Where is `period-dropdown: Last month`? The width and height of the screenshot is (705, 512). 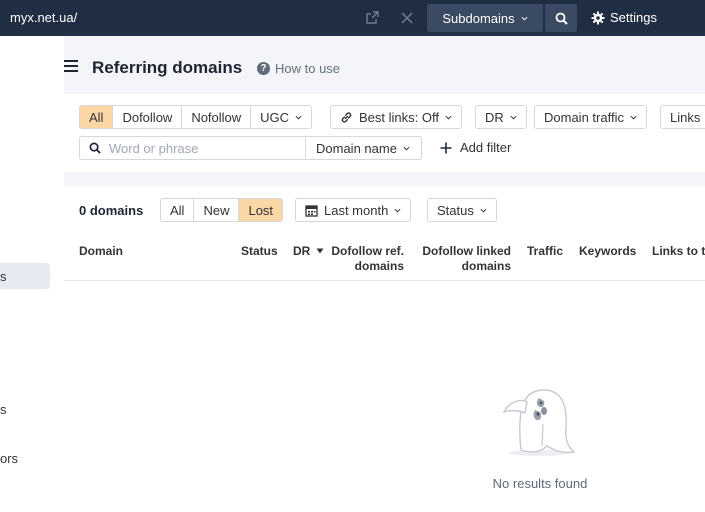
period-dropdown: Last month is located at coordinates (353, 210).